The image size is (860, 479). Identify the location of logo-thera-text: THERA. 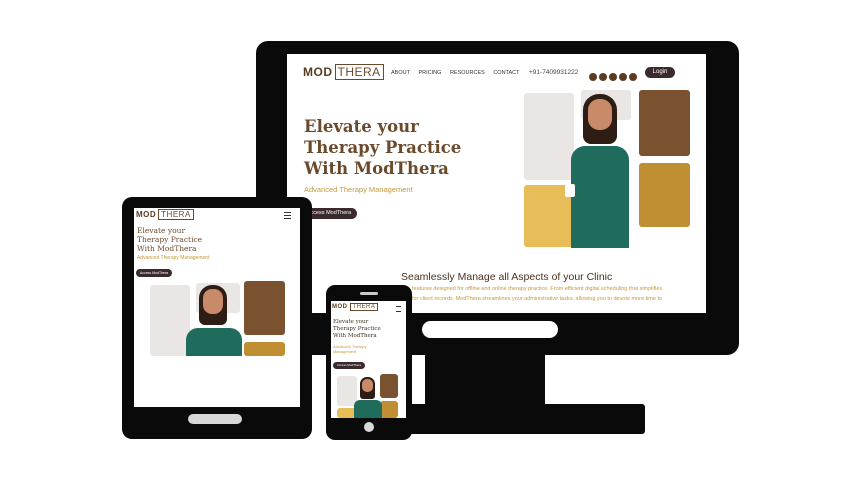
(359, 72).